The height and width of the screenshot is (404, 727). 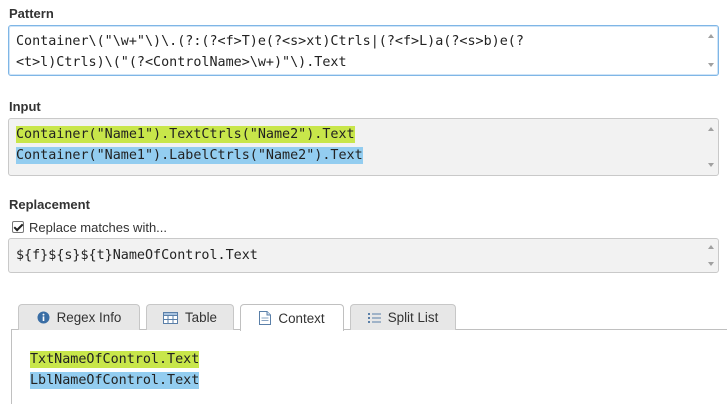 I want to click on pattern-scrollbar, so click(x=710, y=50).